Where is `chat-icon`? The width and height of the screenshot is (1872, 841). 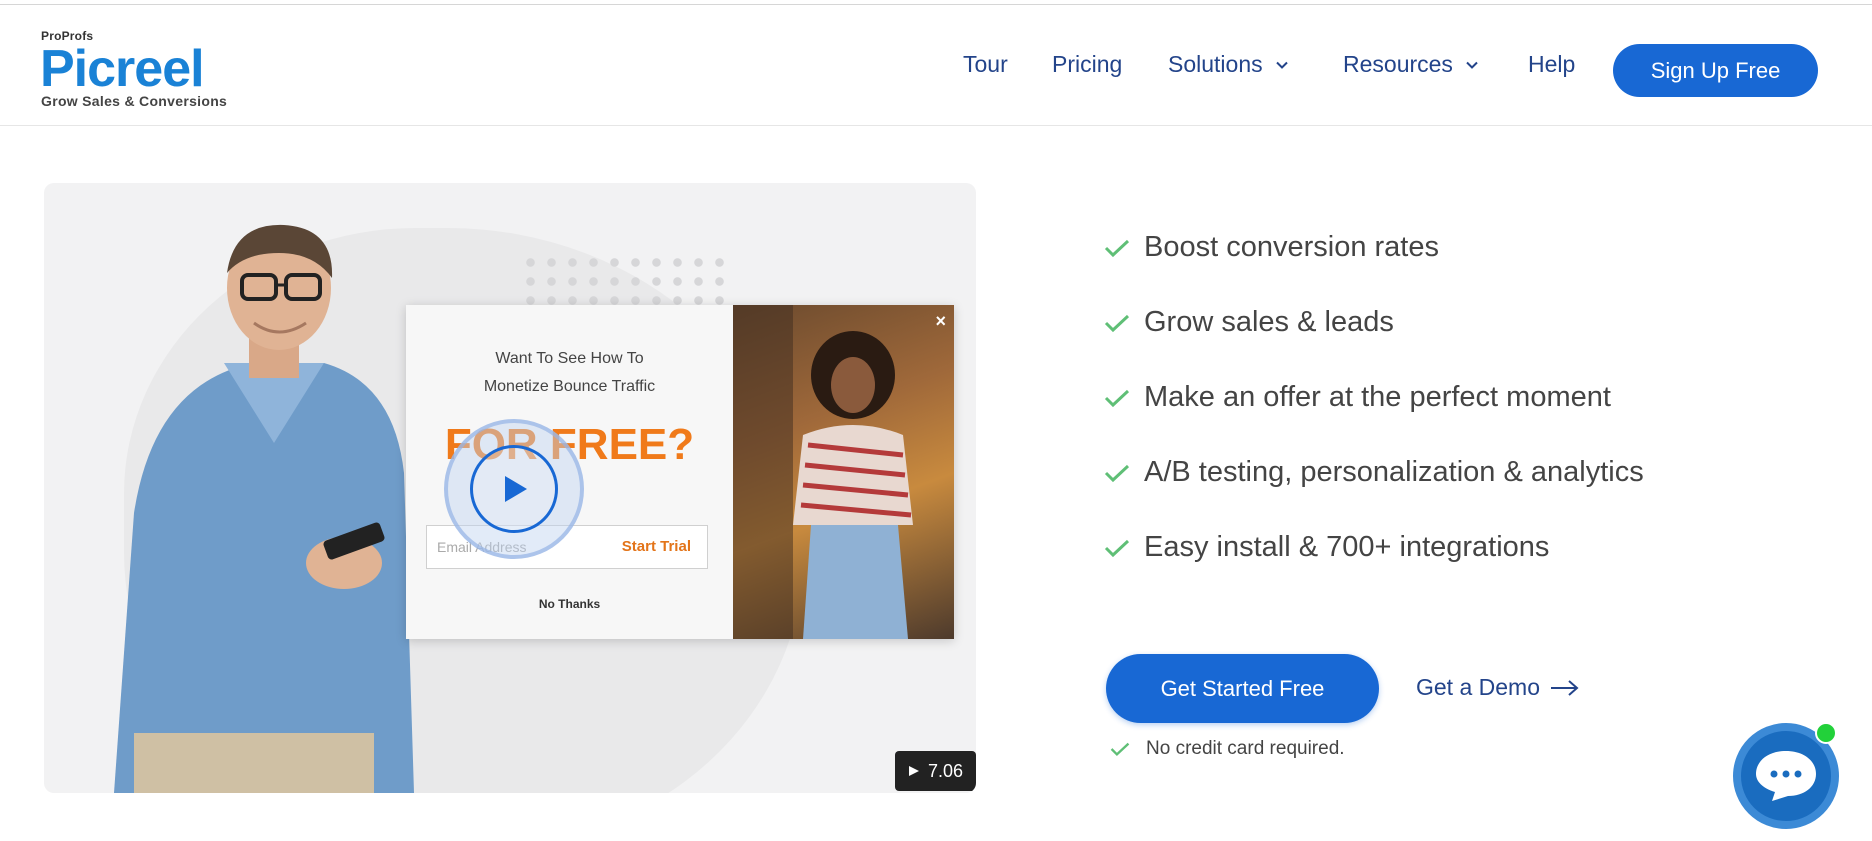 chat-icon is located at coordinates (1786, 776).